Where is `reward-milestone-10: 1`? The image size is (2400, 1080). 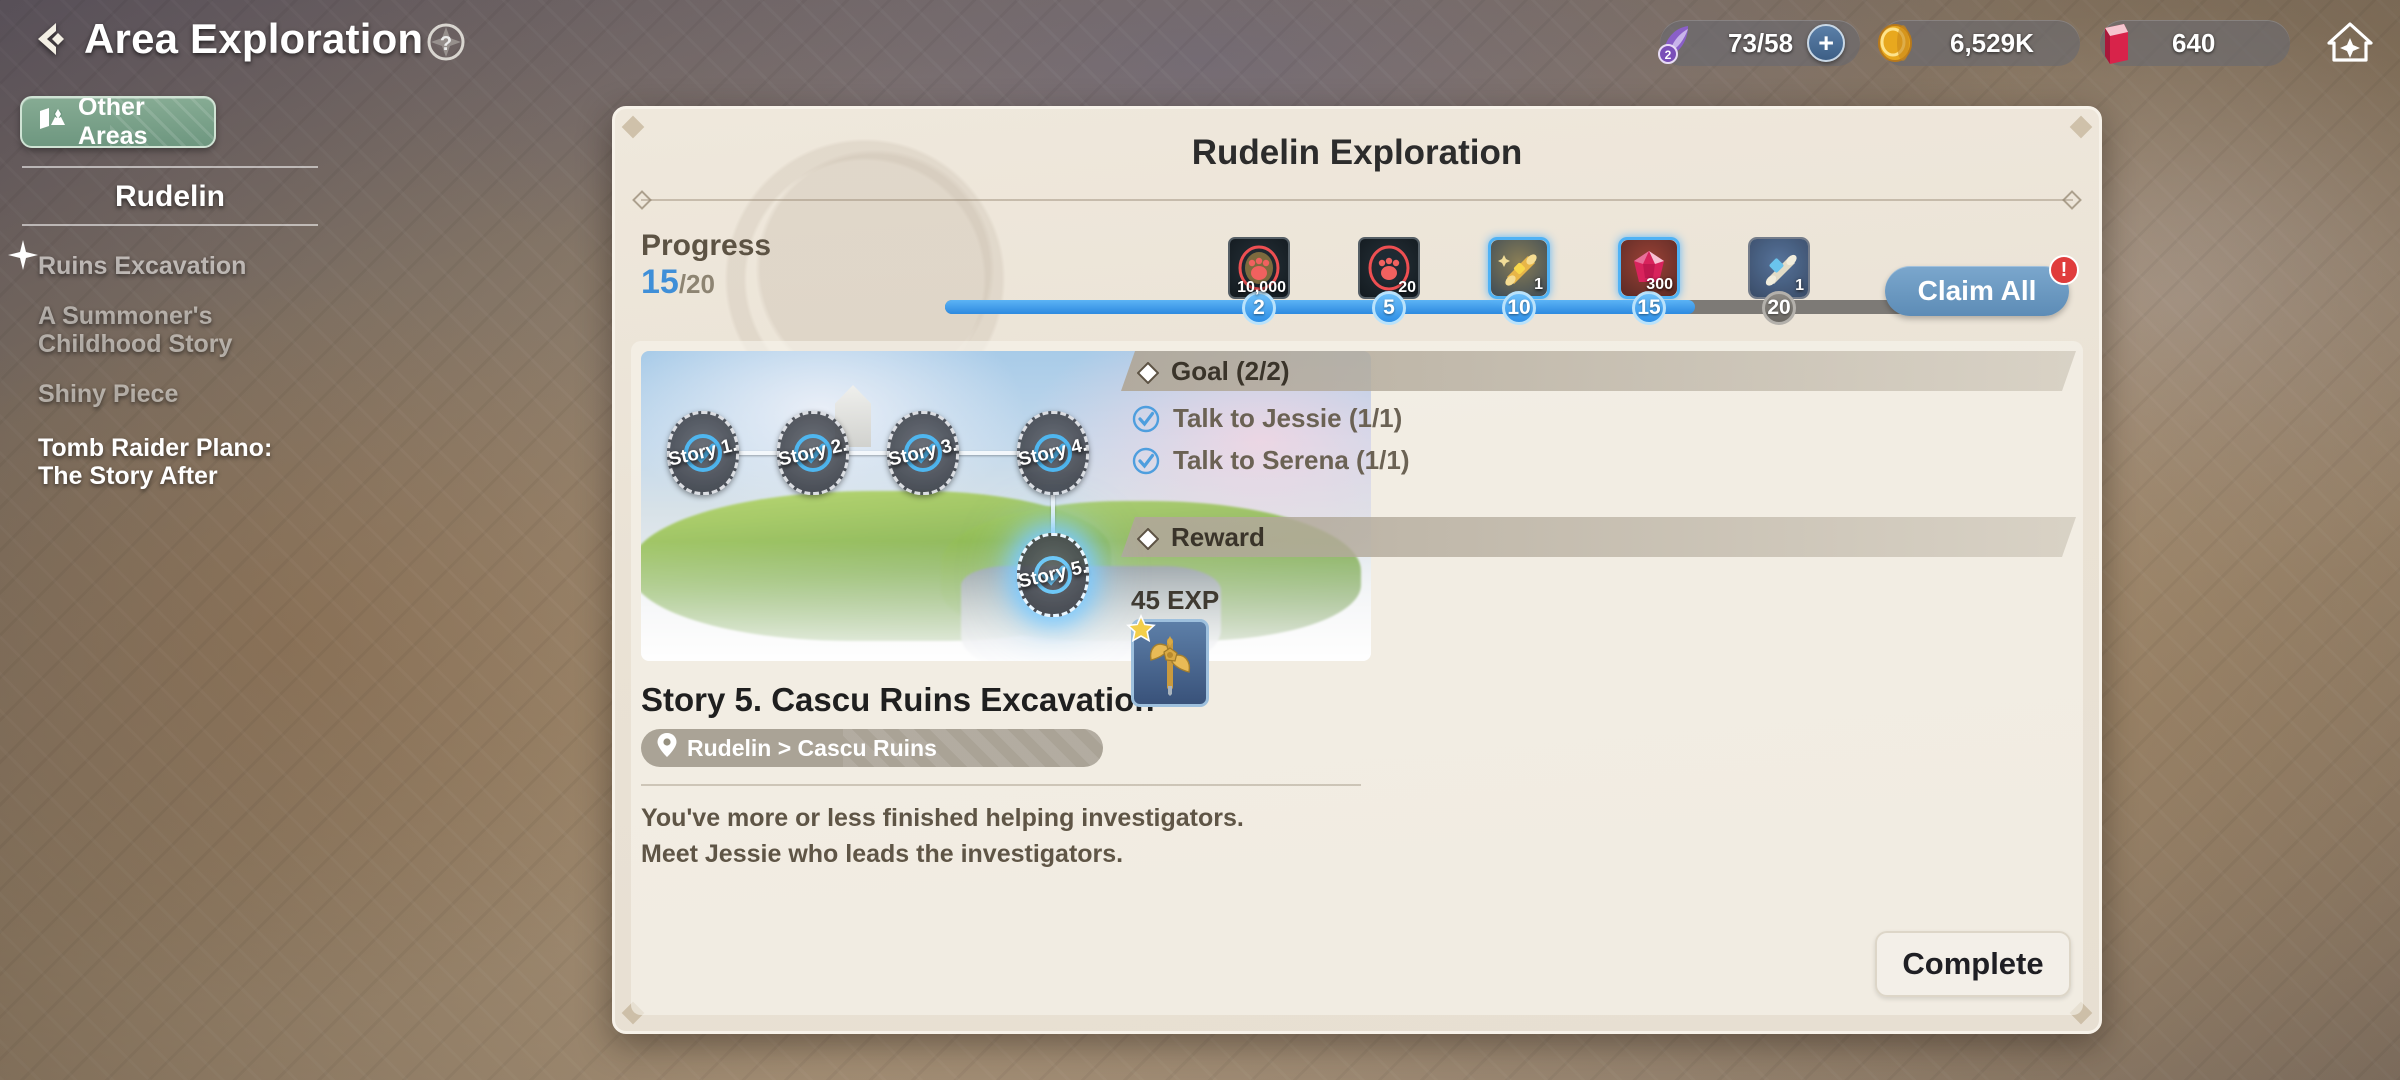 reward-milestone-10: 1 is located at coordinates (1519, 268).